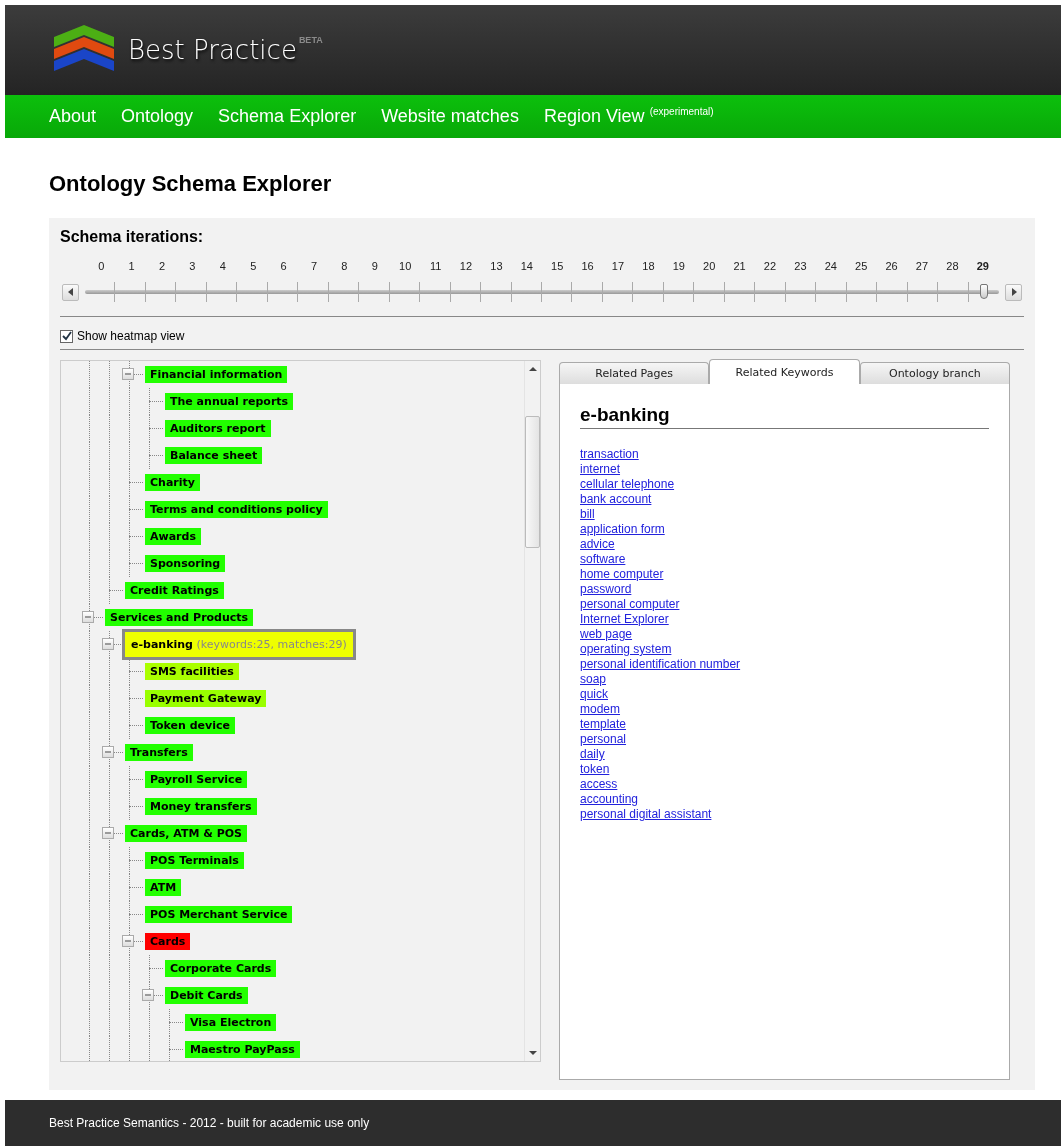 The width and height of the screenshot is (1061, 1146). What do you see at coordinates (179, 617) in the screenshot?
I see `tree-node: Services and Products` at bounding box center [179, 617].